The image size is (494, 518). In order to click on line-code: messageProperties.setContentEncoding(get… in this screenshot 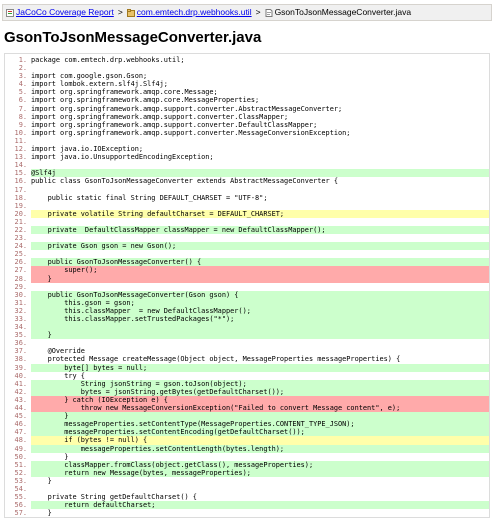, I will do `click(168, 432)`.